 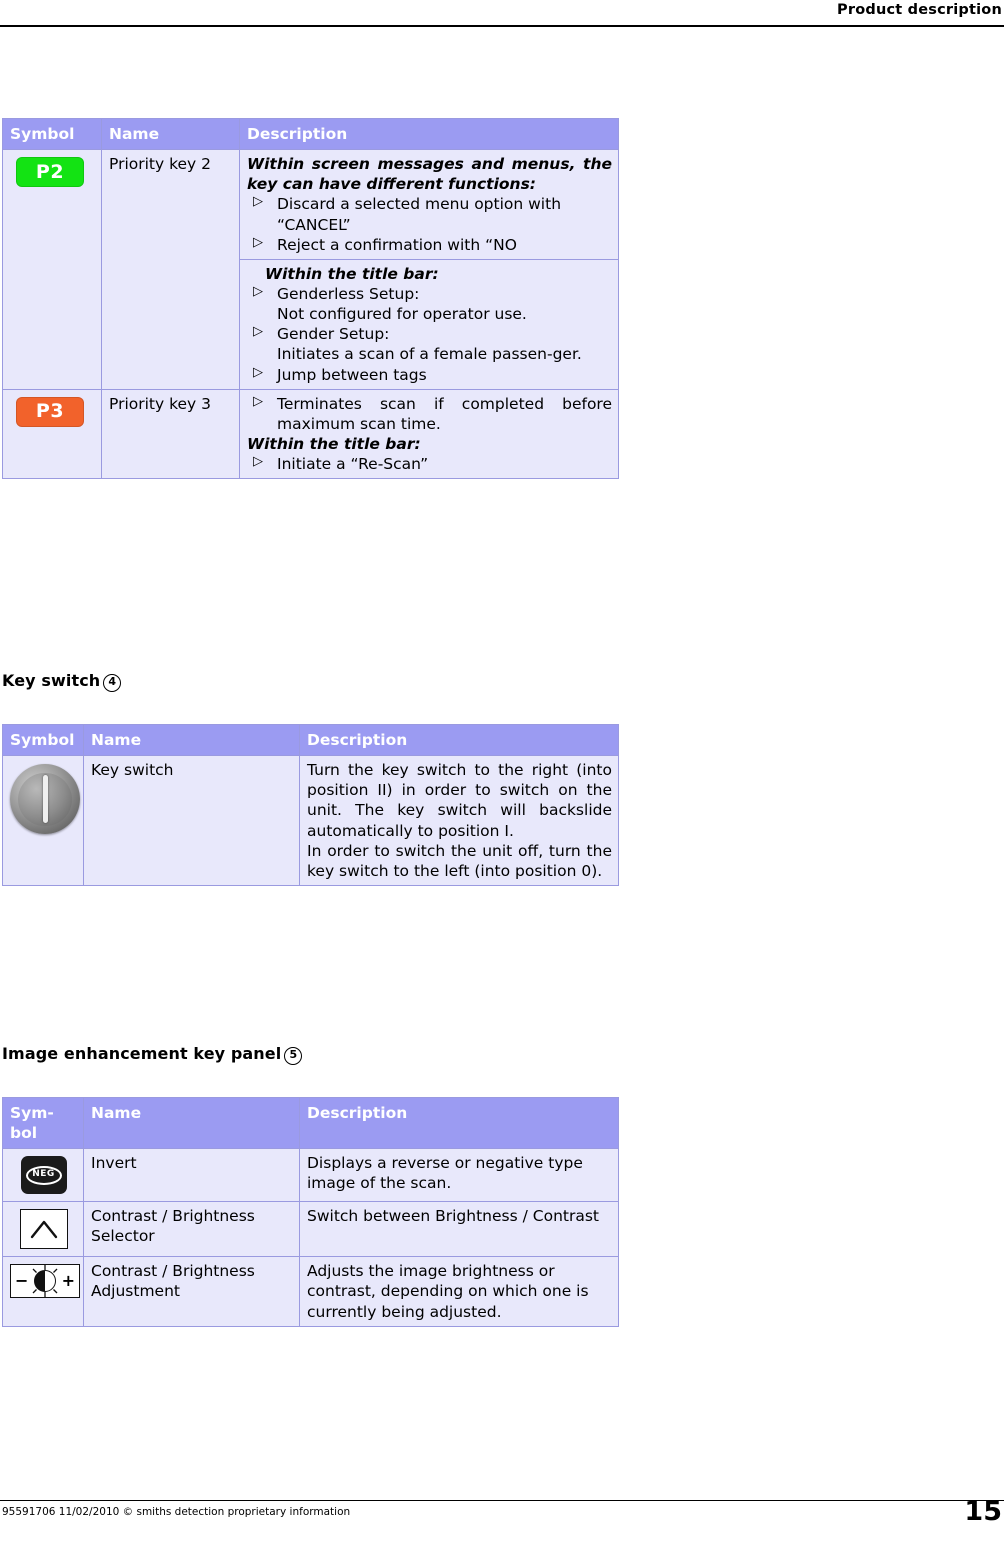 What do you see at coordinates (51, 680) in the screenshot?
I see `section-heading-text: Key switch` at bounding box center [51, 680].